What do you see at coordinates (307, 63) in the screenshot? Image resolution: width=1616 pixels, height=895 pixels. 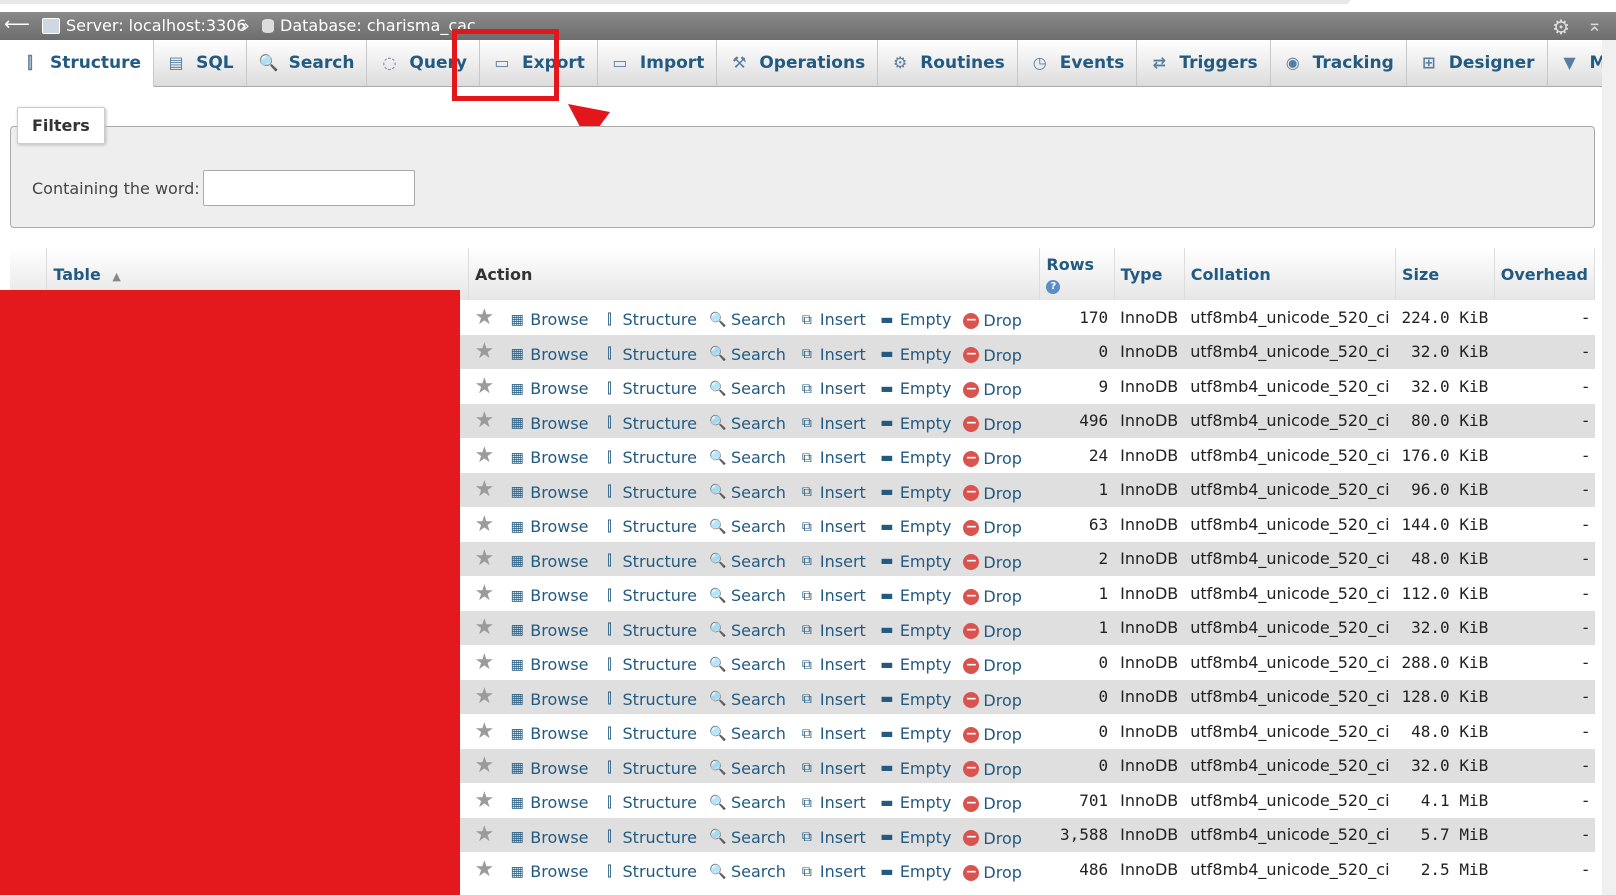 I see `tab-search: 🔍 Search` at bounding box center [307, 63].